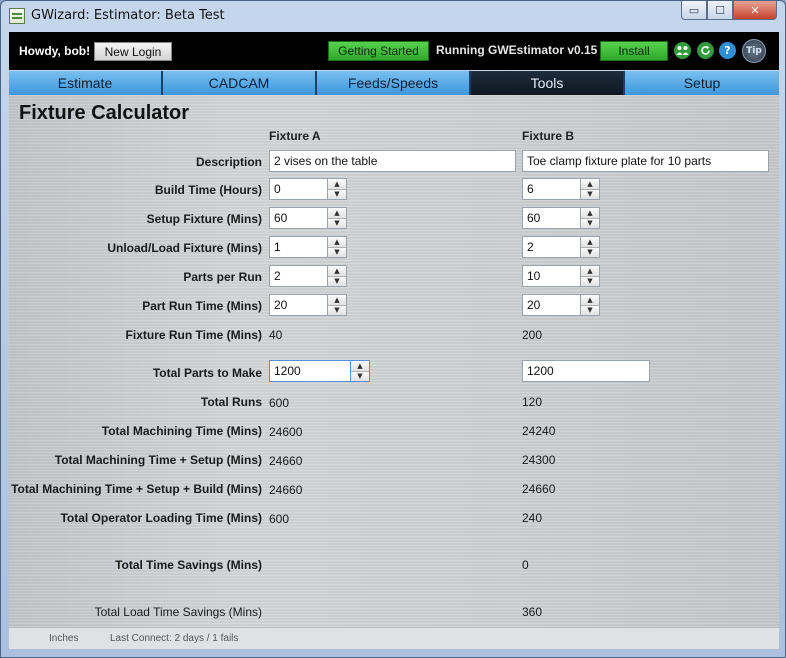 This screenshot has height=658, width=786. What do you see at coordinates (286, 490) in the screenshot?
I see `fixture-a-total-machining-setup-build-value: 24660` at bounding box center [286, 490].